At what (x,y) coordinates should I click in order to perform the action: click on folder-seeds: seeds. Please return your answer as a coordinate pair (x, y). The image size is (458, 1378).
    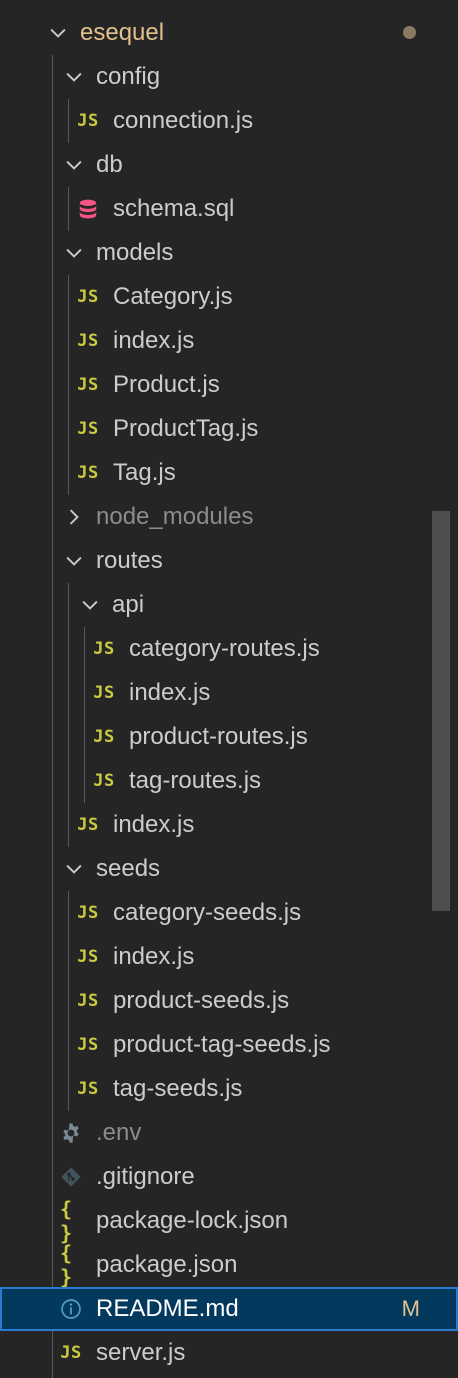
    Looking at the image, I should click on (229, 869).